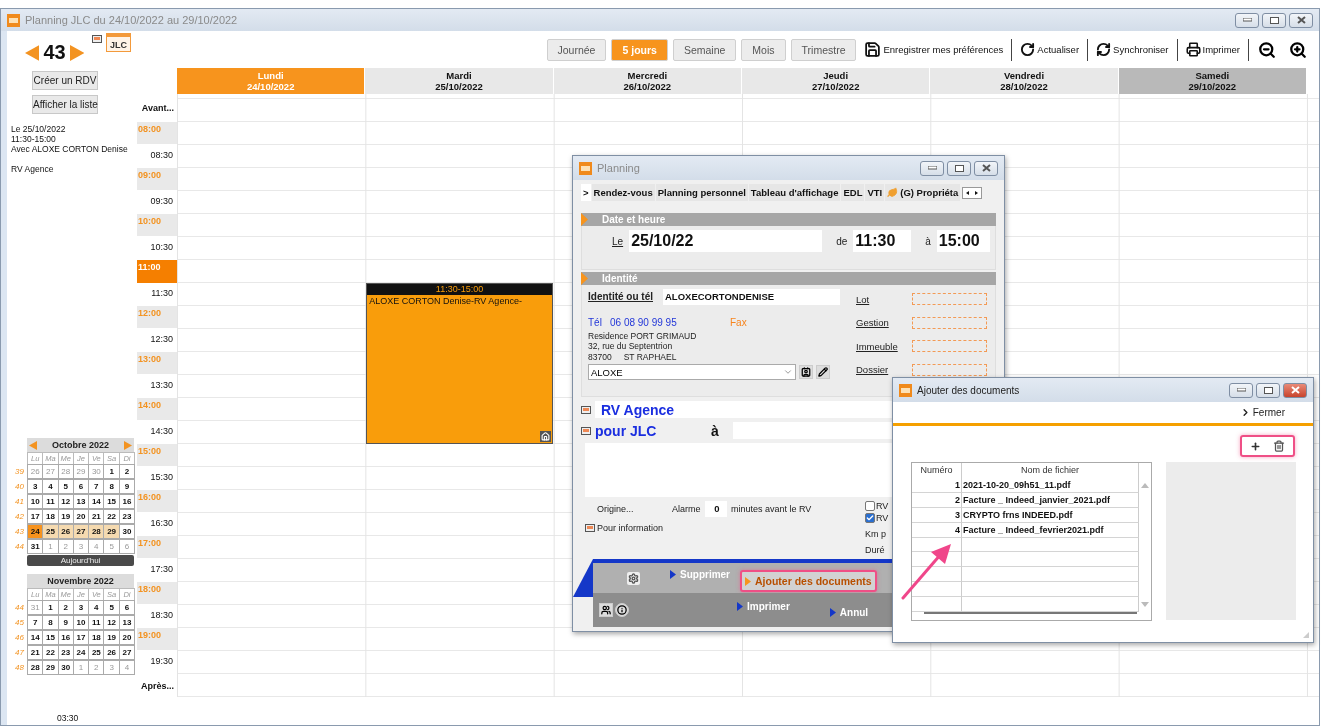 The height and width of the screenshot is (726, 1326). What do you see at coordinates (35, 531) in the screenshot?
I see `calendar-day: 24` at bounding box center [35, 531].